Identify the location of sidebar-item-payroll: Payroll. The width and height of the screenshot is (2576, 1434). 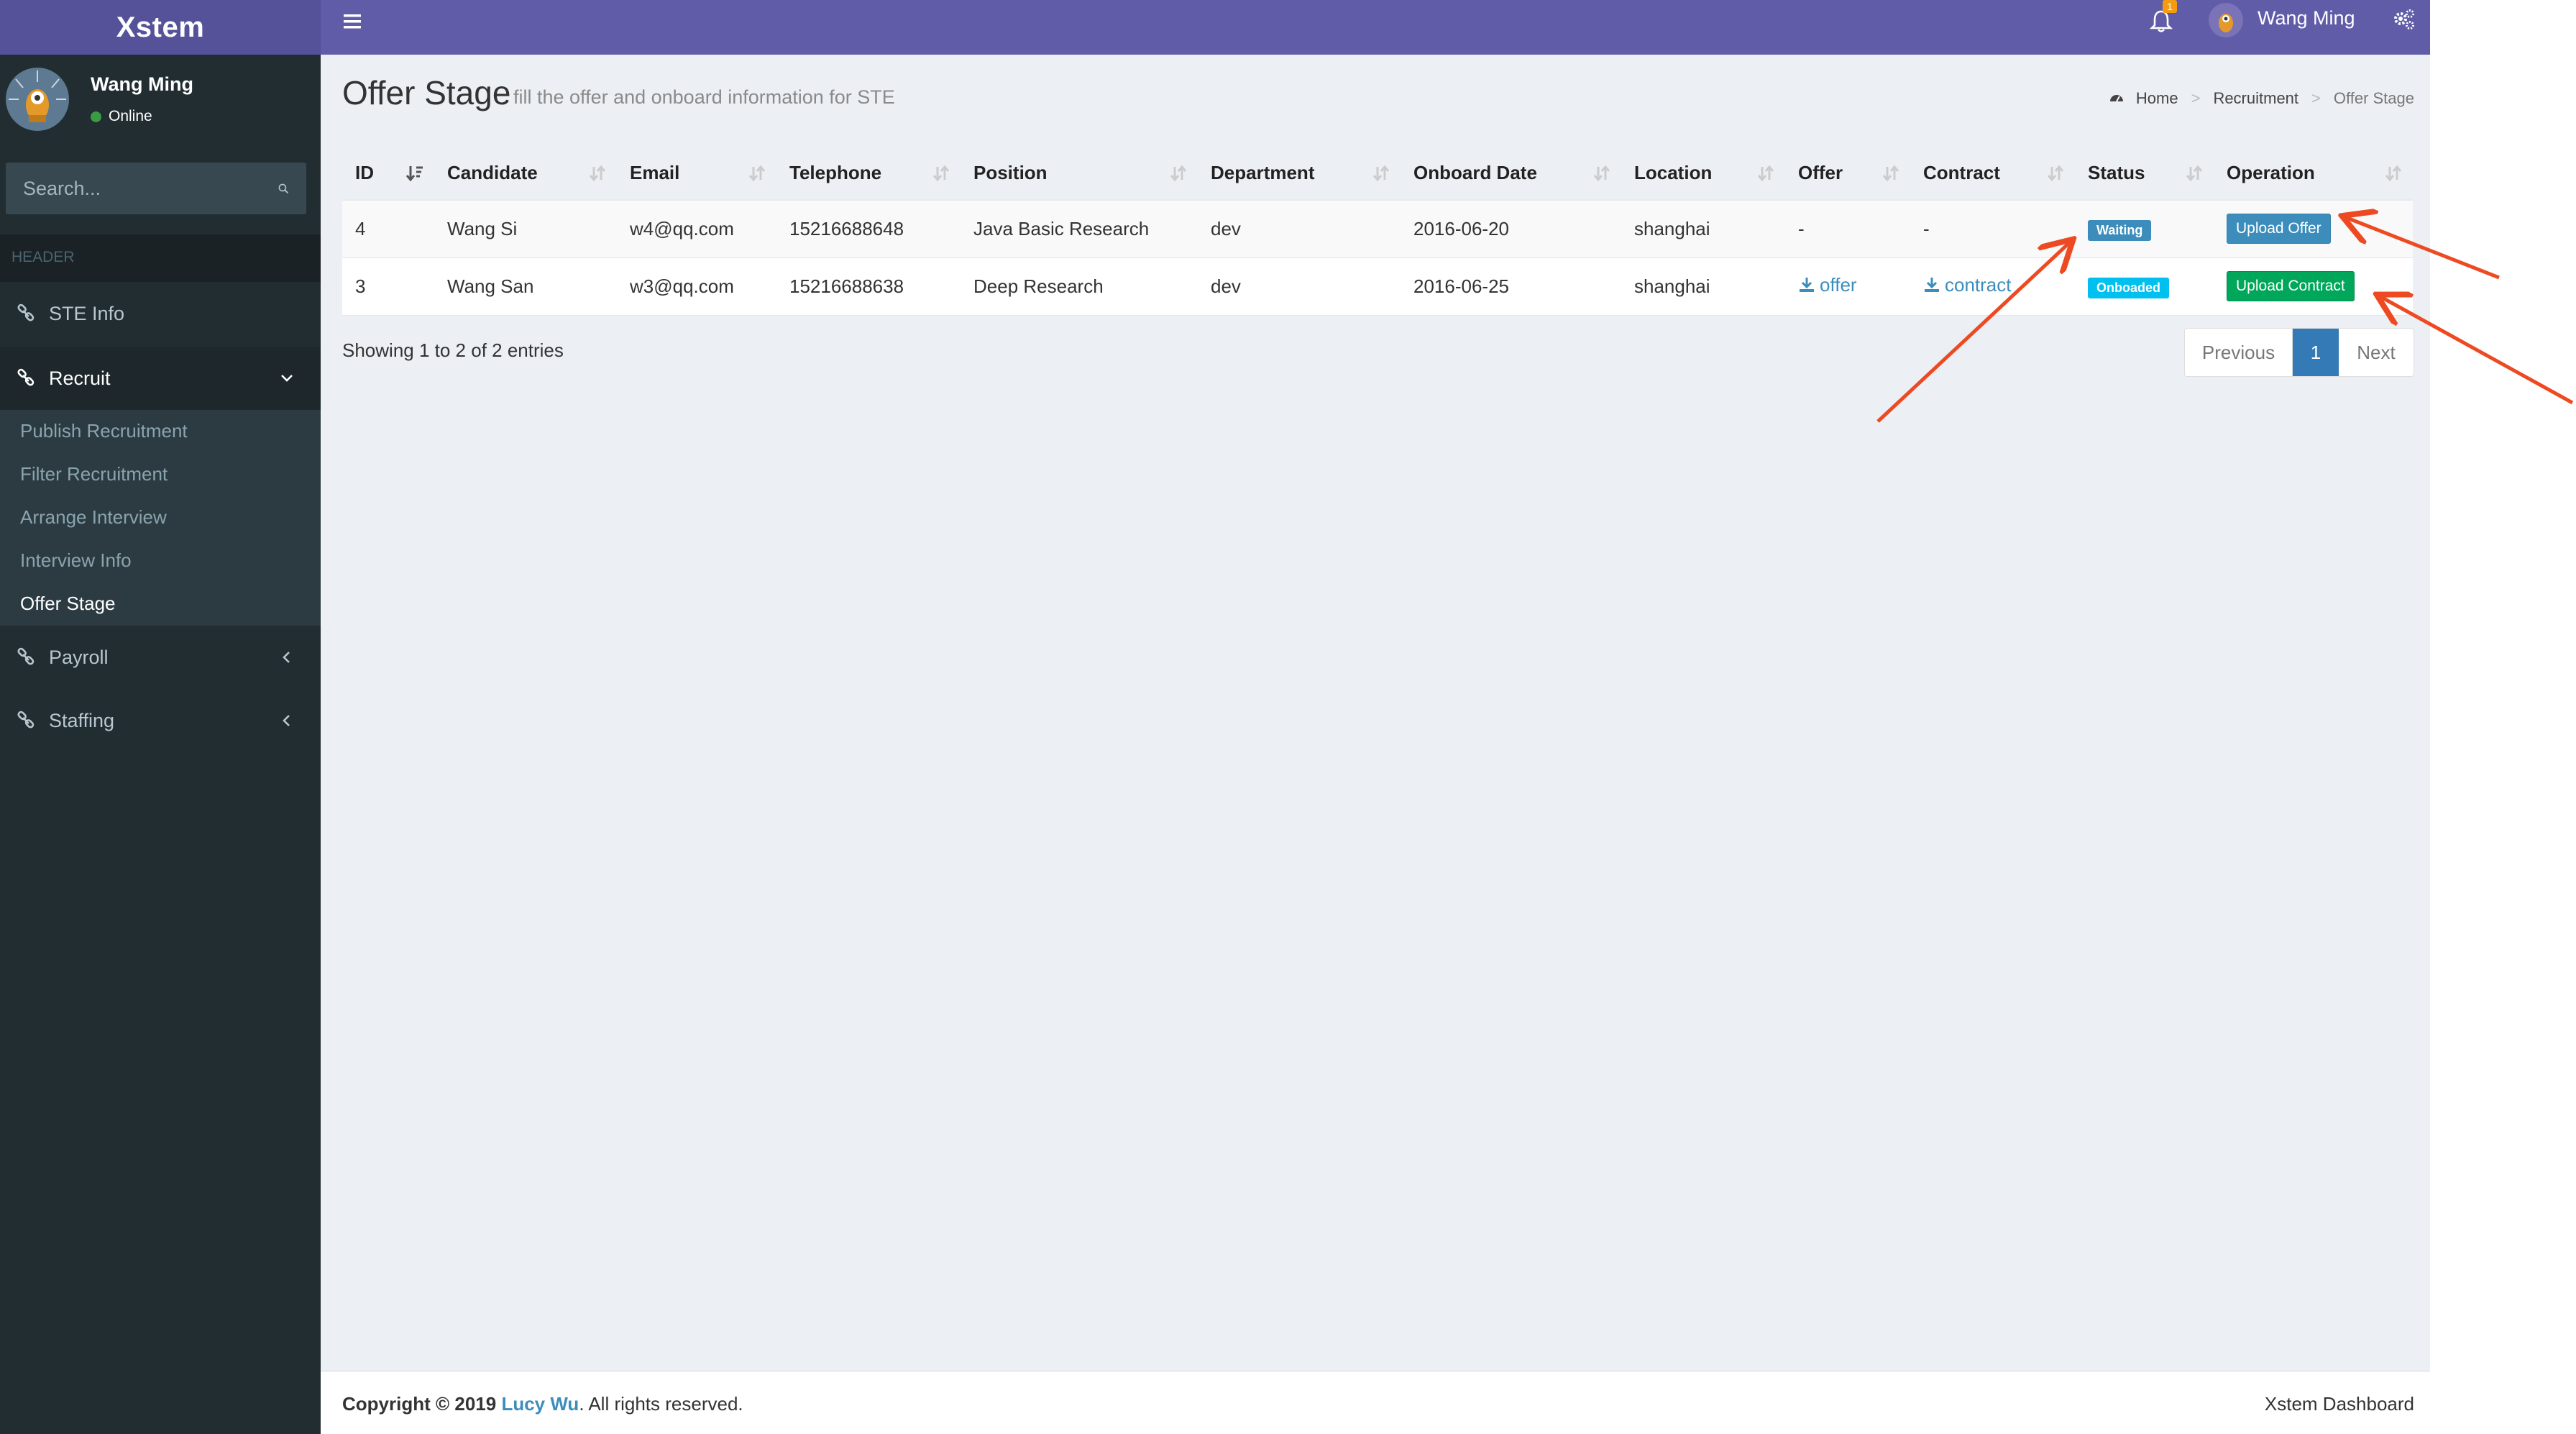
(160, 657).